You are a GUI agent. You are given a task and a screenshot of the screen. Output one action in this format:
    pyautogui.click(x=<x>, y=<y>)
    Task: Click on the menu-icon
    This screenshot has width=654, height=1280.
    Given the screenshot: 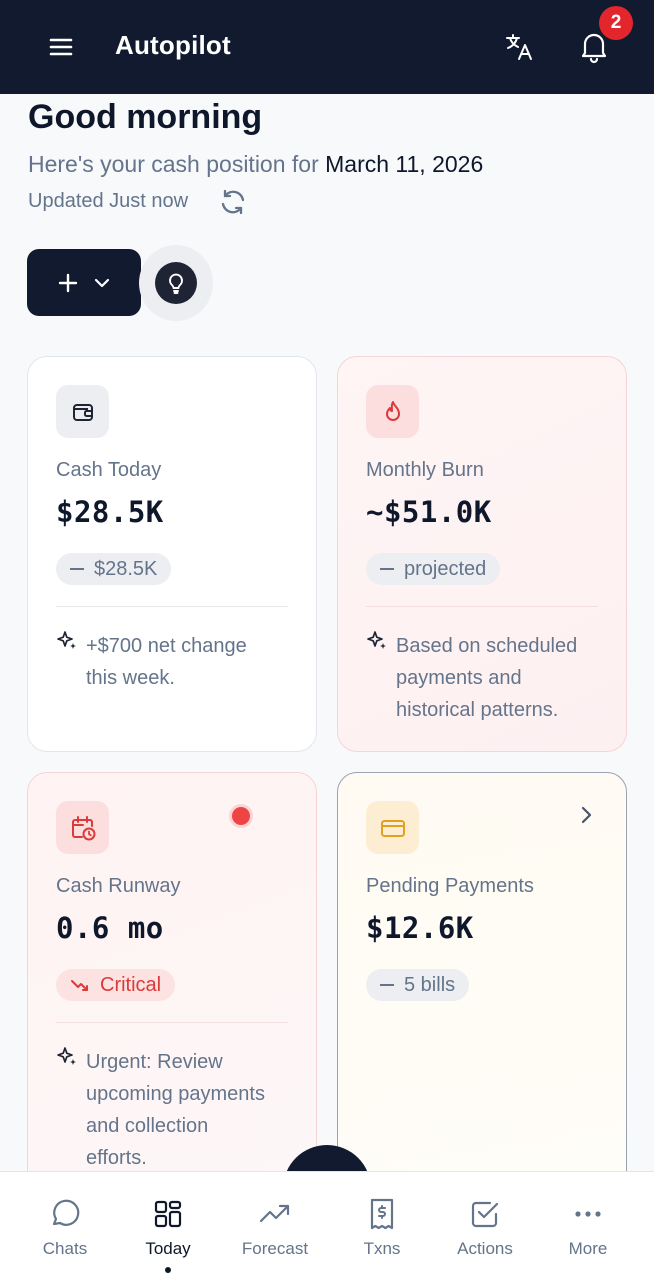 What is the action you would take?
    pyautogui.click(x=61, y=47)
    